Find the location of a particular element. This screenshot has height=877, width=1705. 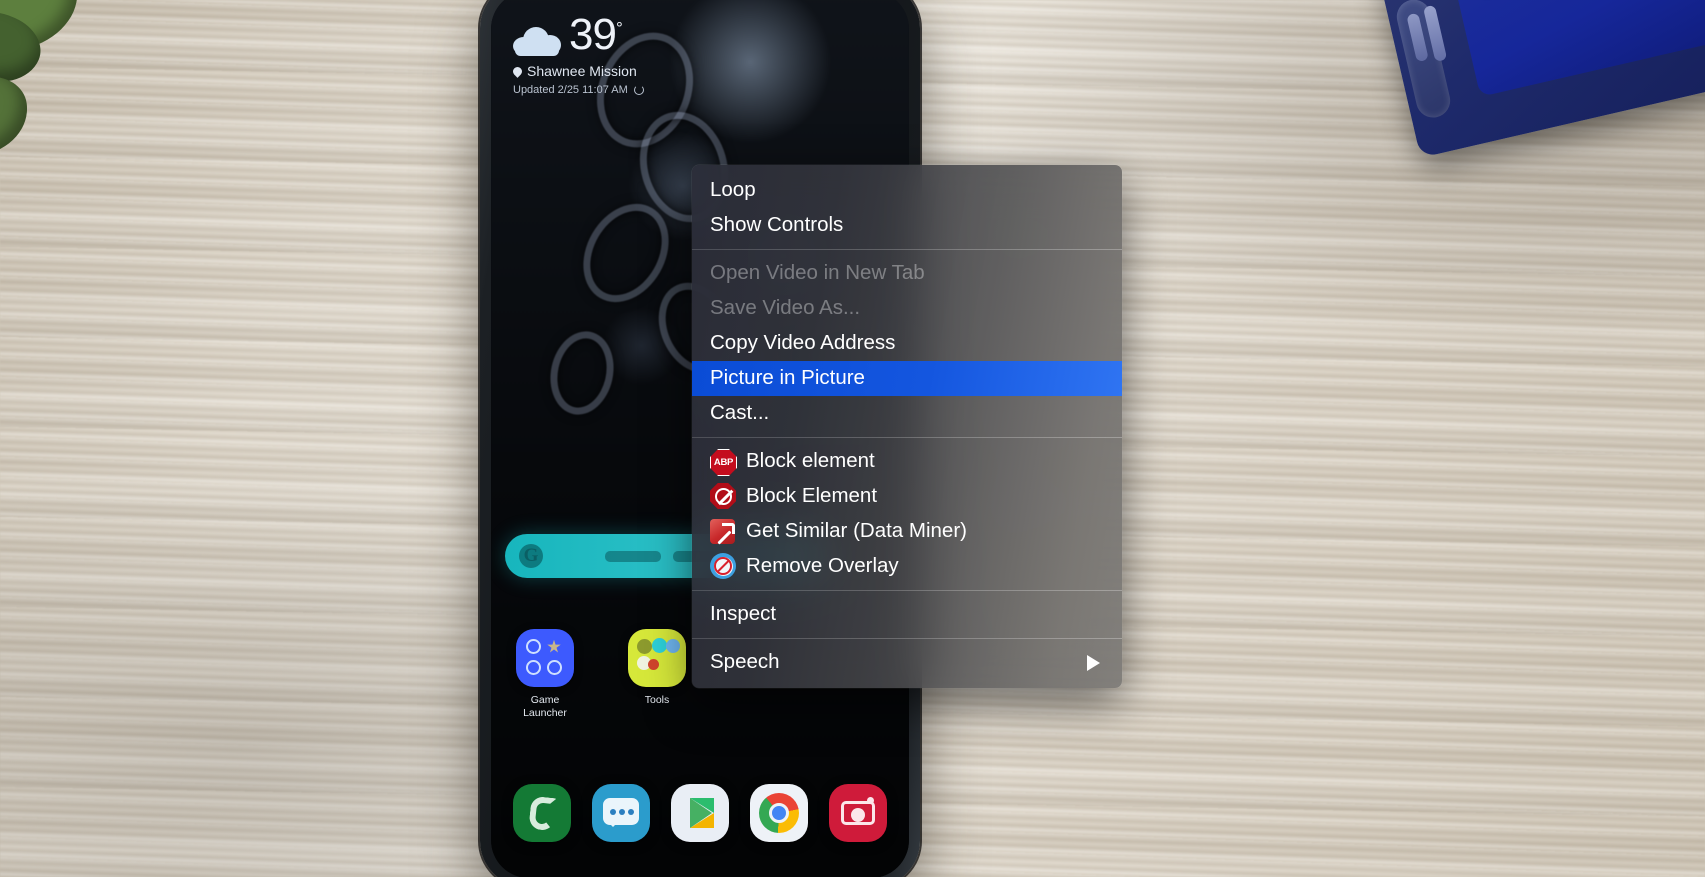

menu-item-remove-overlay: Remove Overlay is located at coordinates (907, 566).